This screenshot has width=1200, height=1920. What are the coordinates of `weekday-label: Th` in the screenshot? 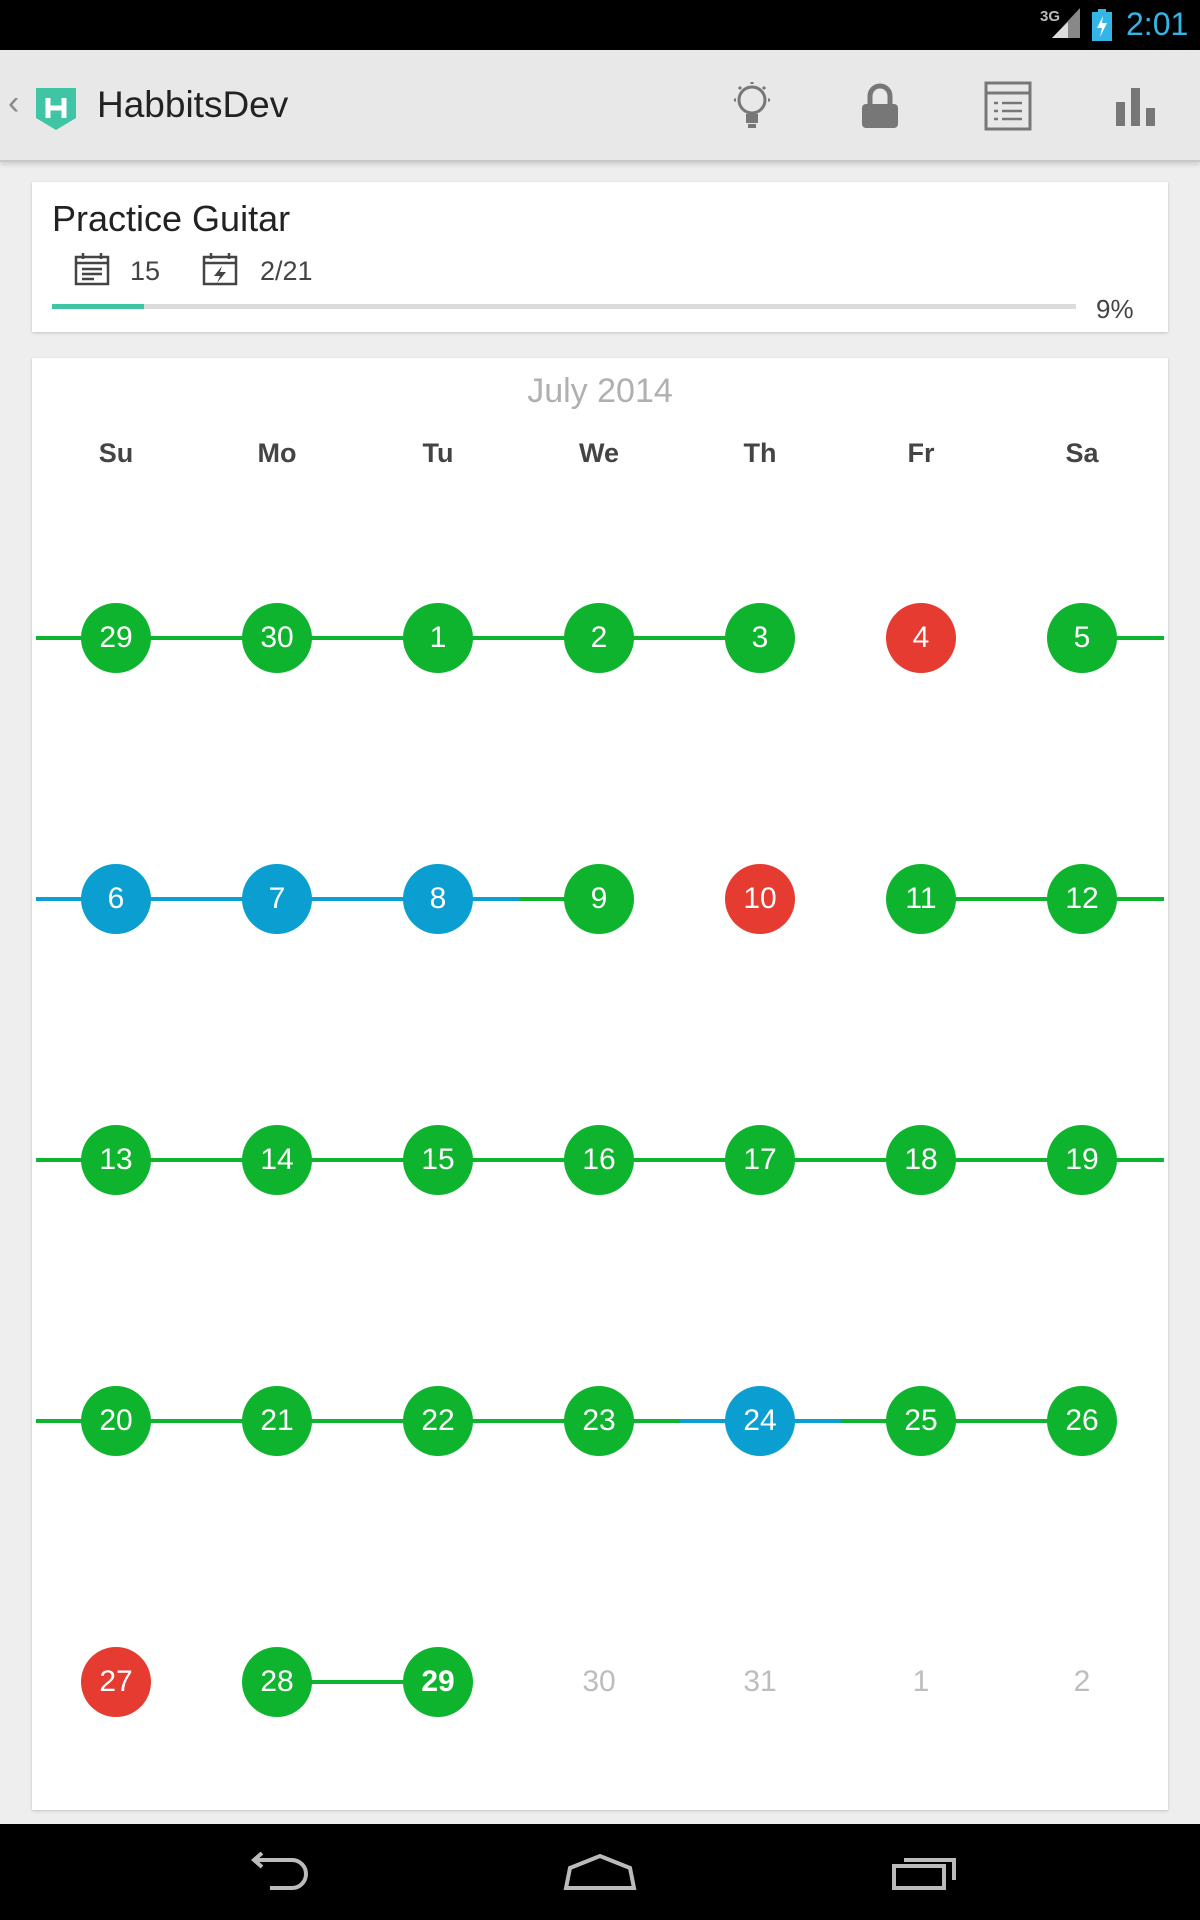 It's located at (760, 453).